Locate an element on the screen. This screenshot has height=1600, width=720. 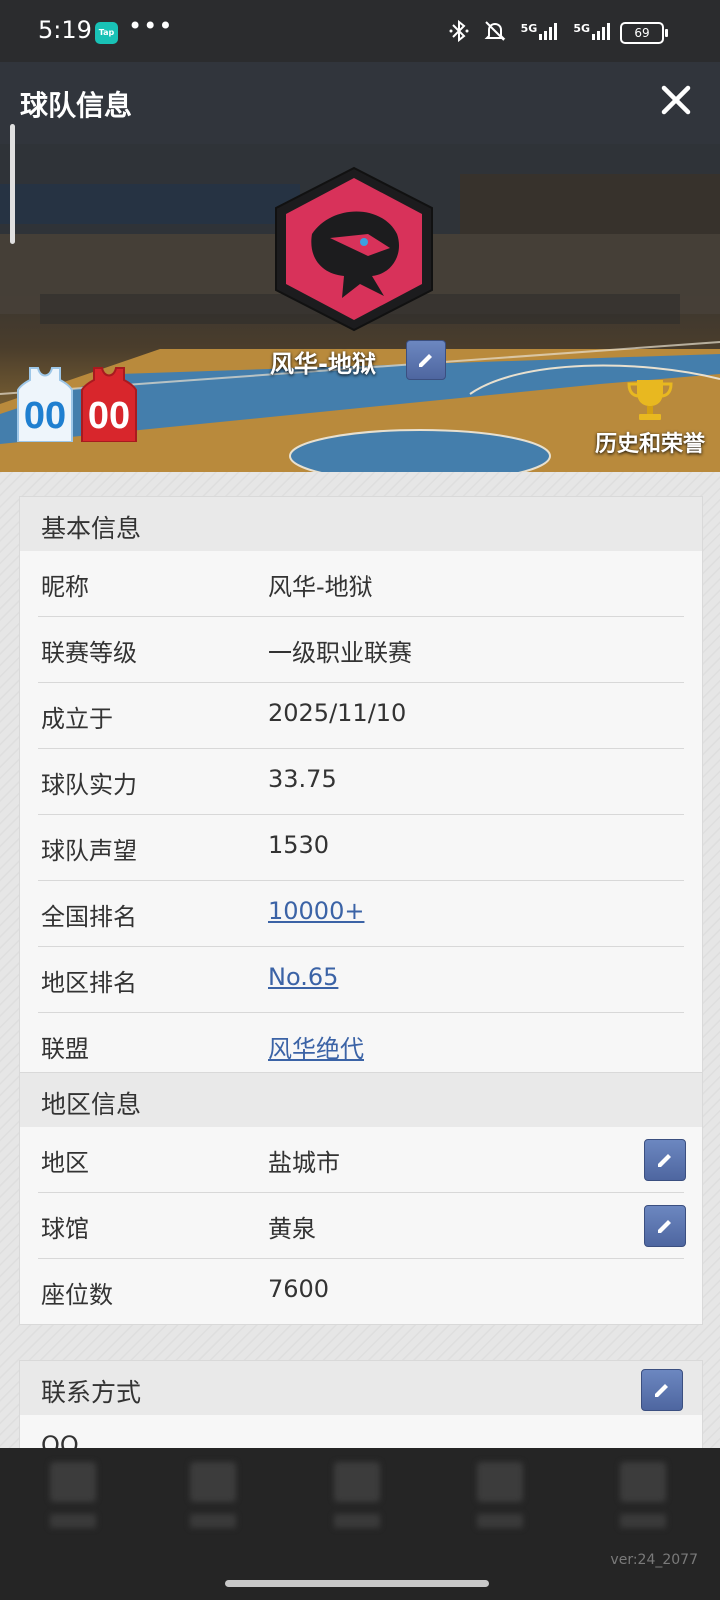
trophy-icon is located at coordinates (650, 400).